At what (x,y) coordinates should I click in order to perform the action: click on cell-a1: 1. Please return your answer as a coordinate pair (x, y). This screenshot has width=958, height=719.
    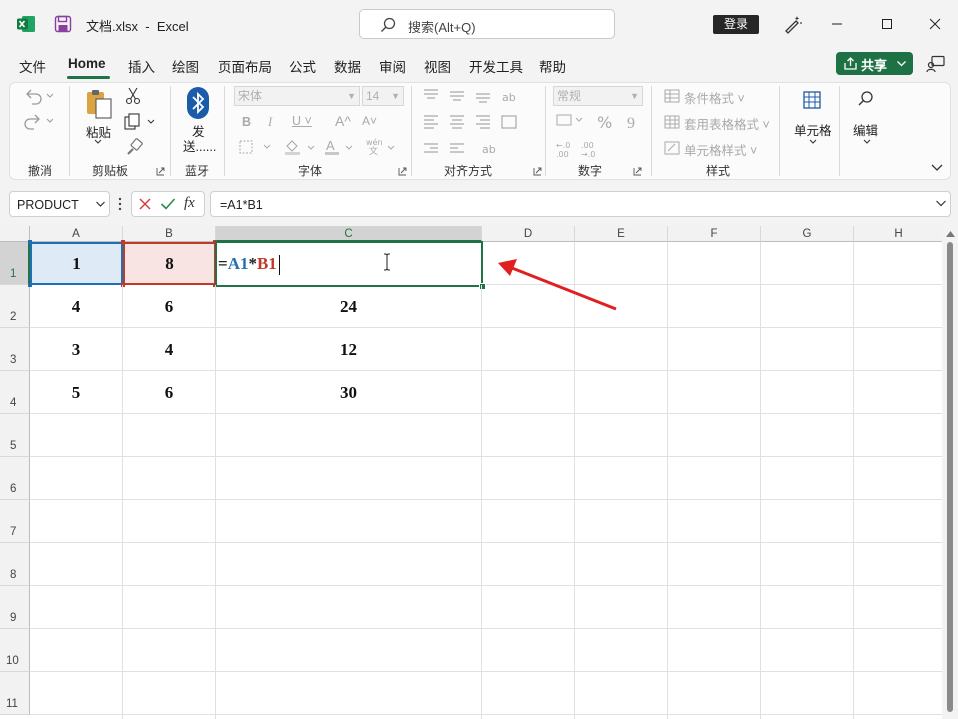
    Looking at the image, I should click on (76, 263).